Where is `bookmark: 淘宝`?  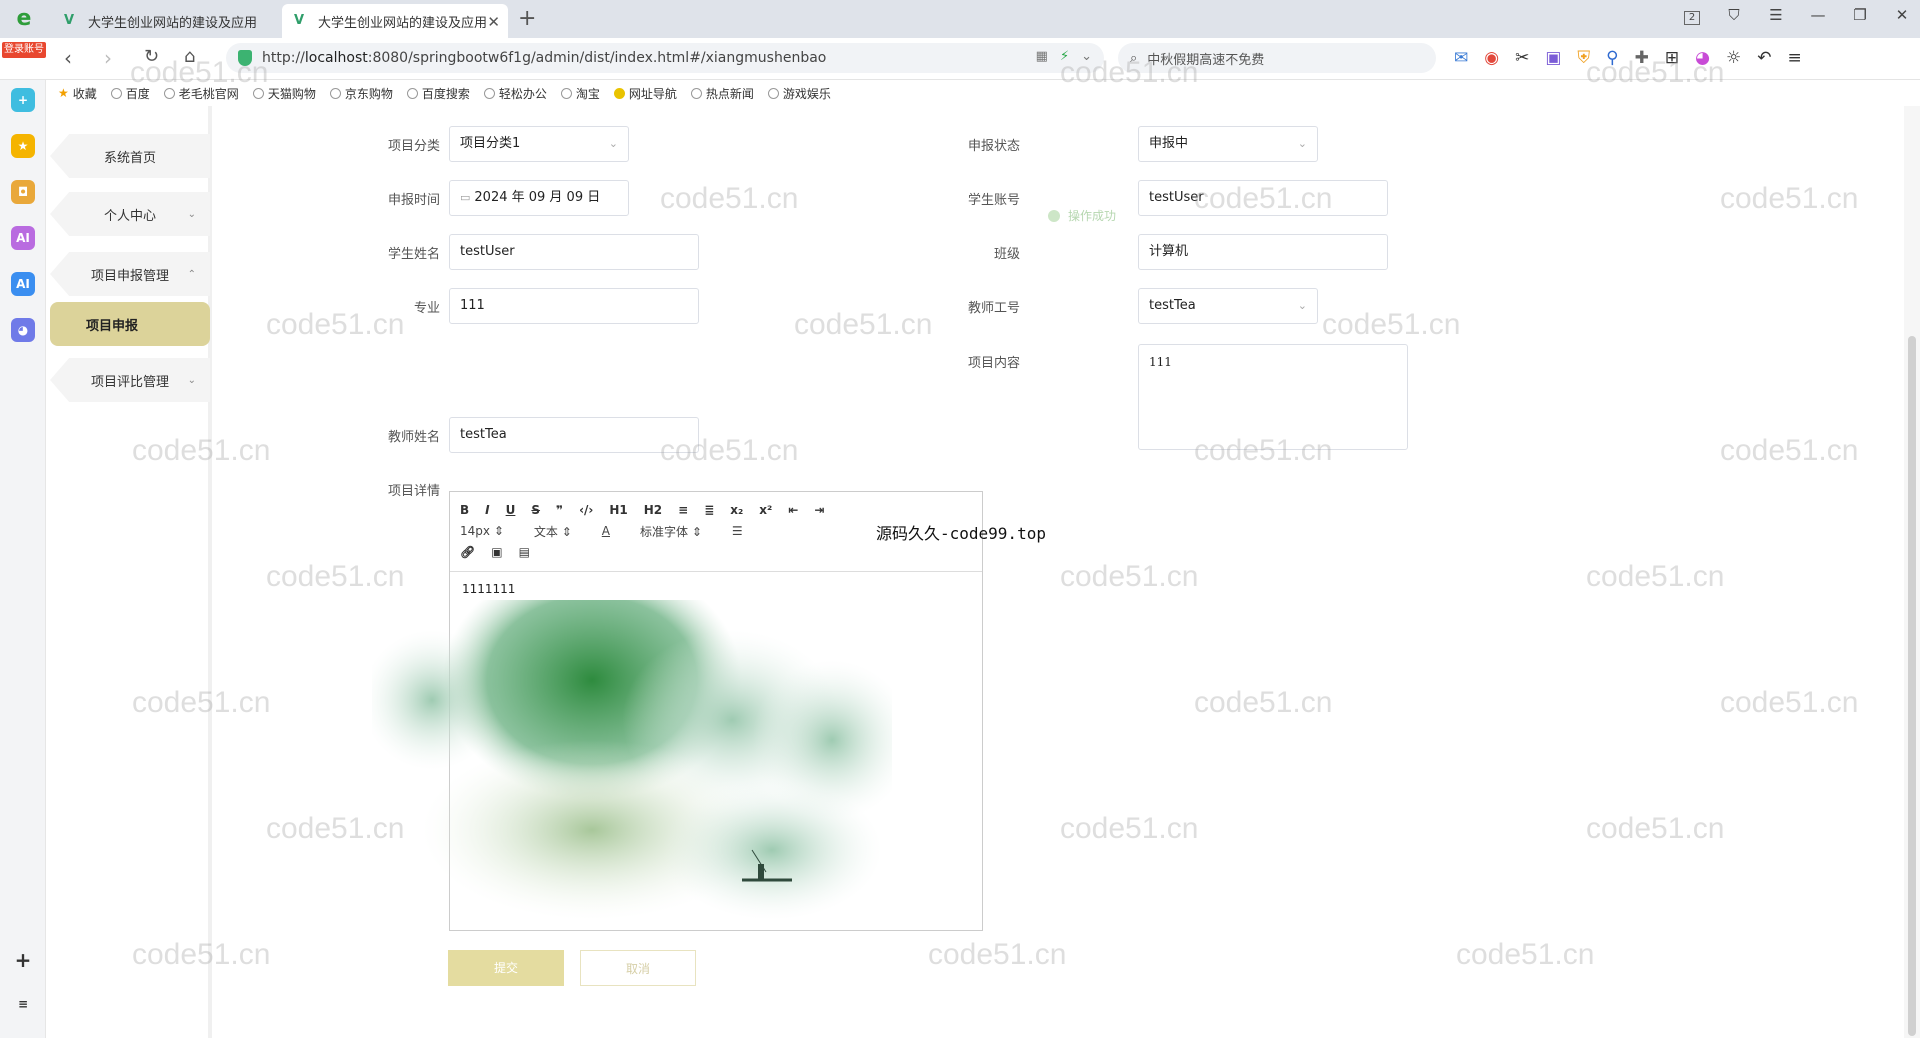
bookmark: 淘宝 is located at coordinates (580, 93).